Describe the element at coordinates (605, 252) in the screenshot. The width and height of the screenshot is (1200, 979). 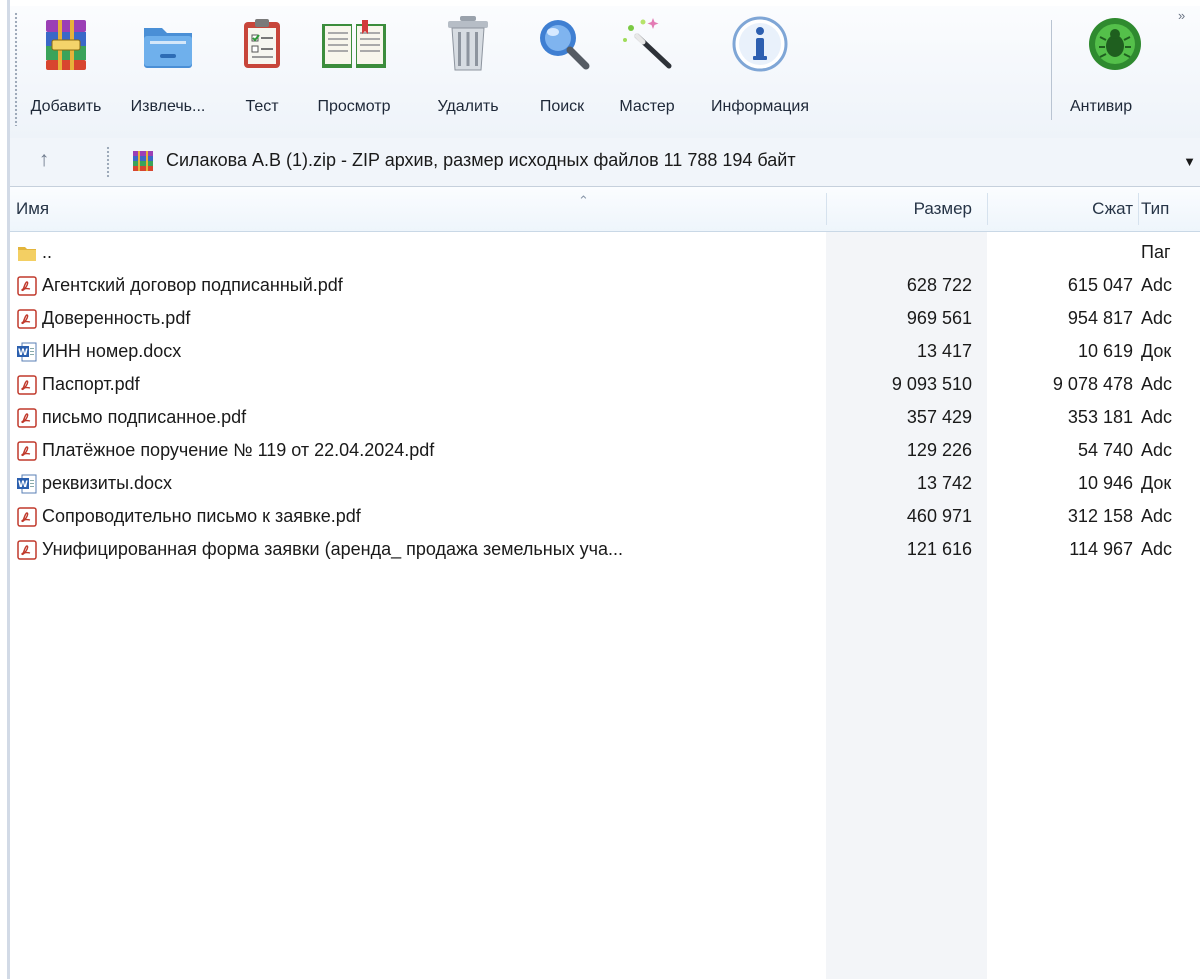
I see `file-row: .. Паг` at that location.